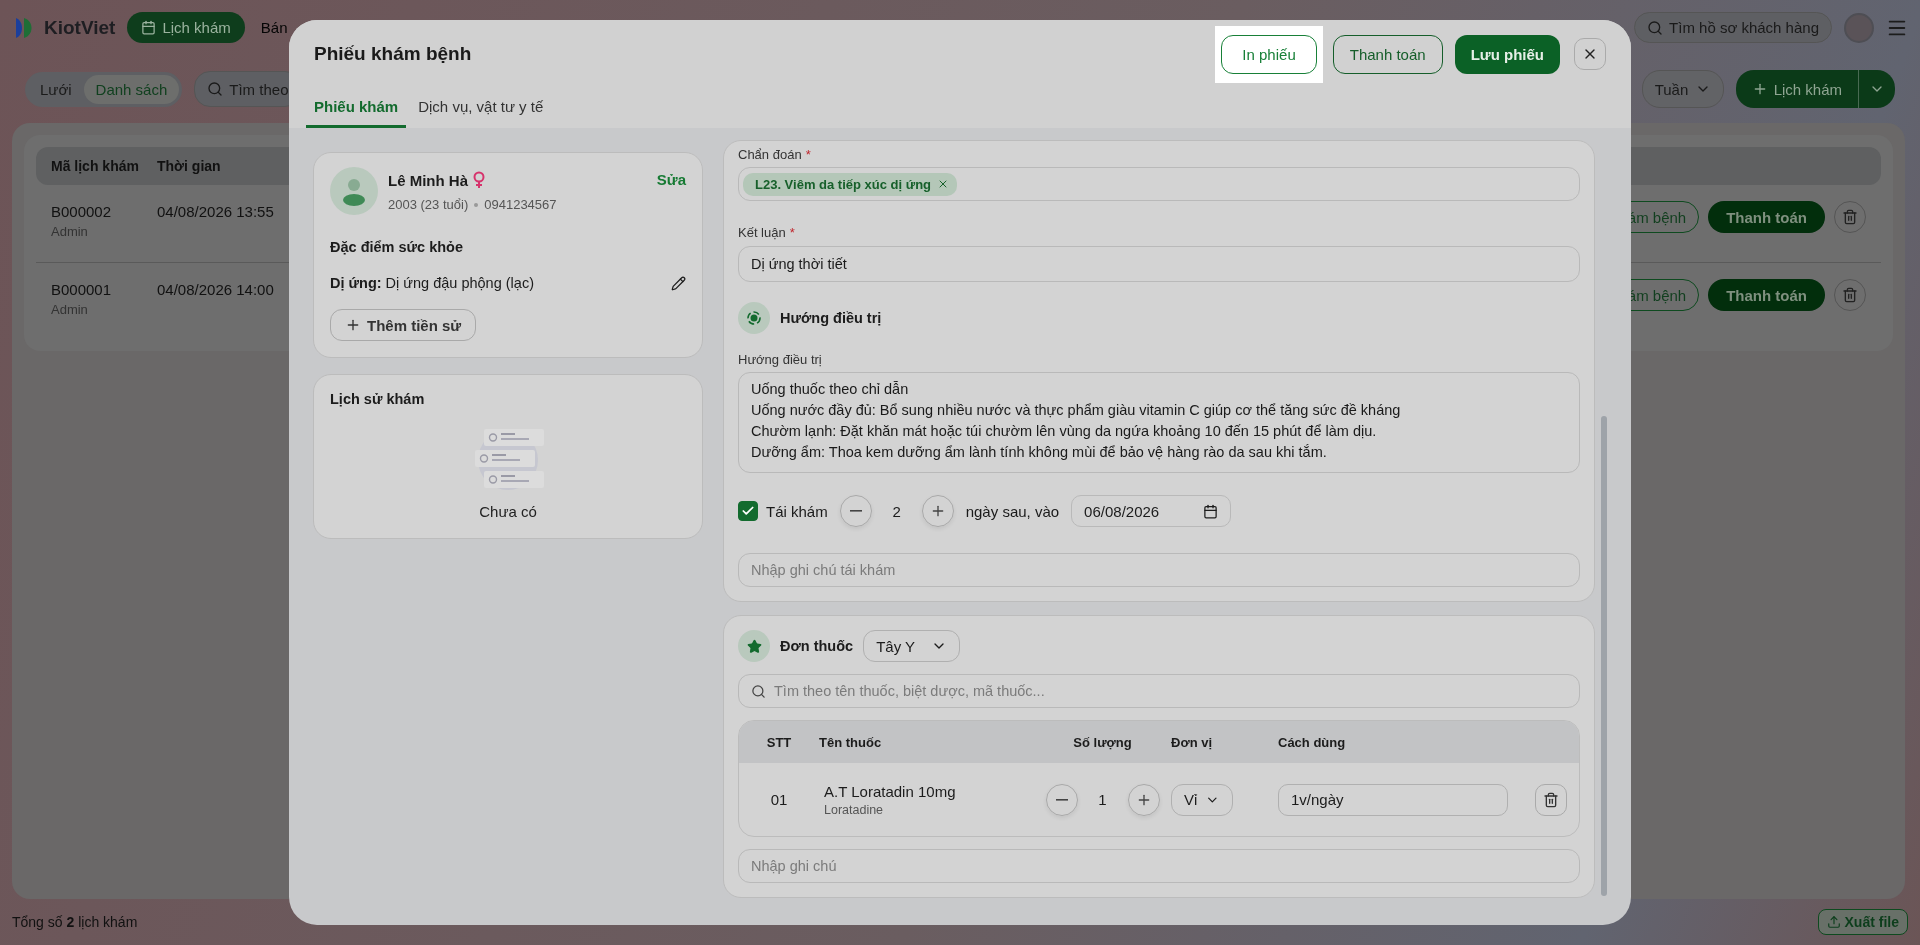  Describe the element at coordinates (81, 211) in the screenshot. I see `table-cell: B000002` at that location.